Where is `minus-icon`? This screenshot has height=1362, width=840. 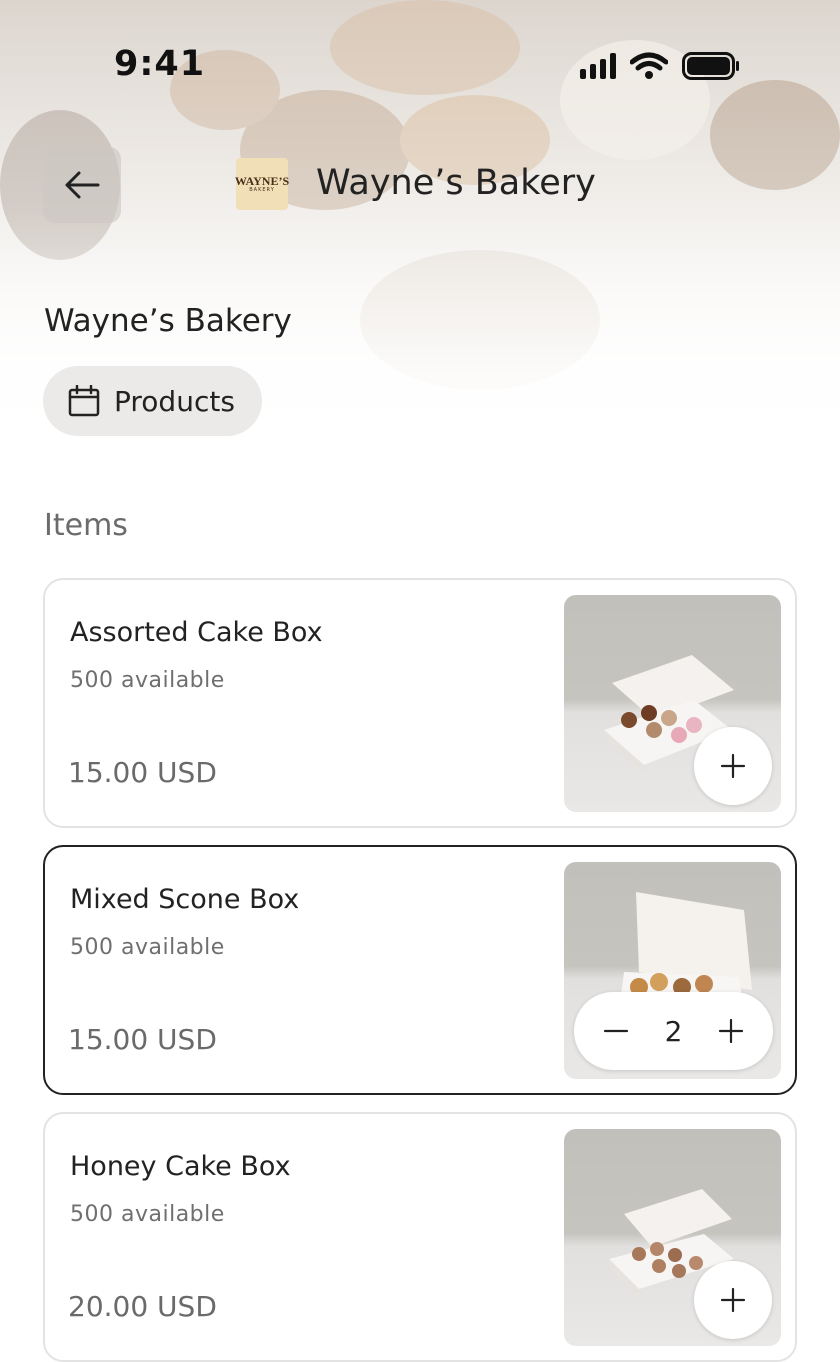 minus-icon is located at coordinates (616, 1031).